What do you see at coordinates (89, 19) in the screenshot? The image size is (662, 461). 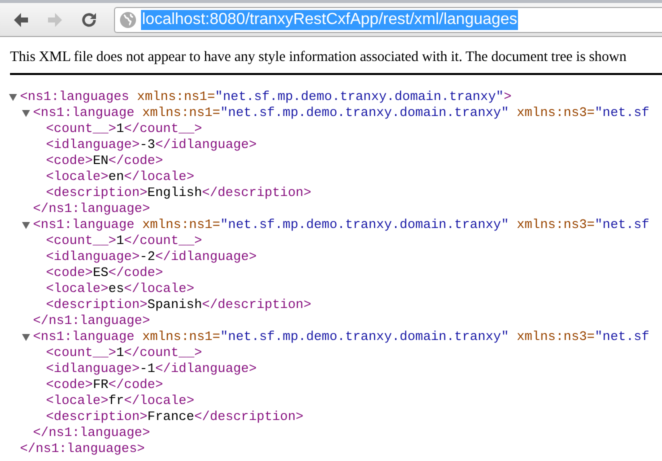 I see `reload-icon` at bounding box center [89, 19].